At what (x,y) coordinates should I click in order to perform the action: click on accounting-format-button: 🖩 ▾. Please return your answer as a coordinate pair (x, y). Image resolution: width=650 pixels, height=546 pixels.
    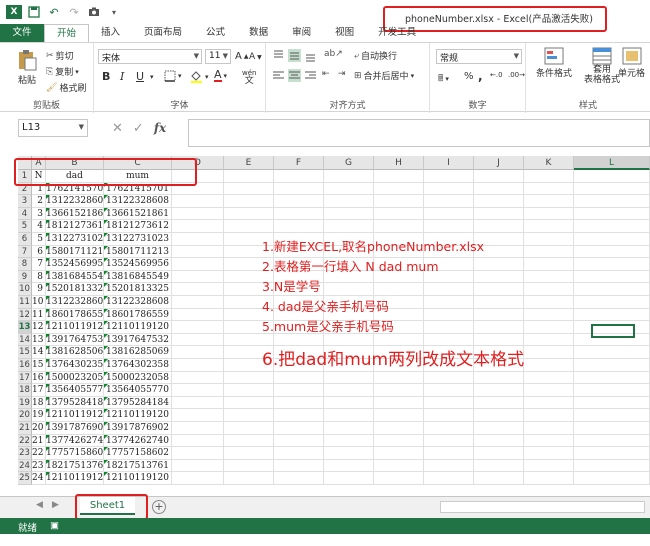
    Looking at the image, I should click on (443, 79).